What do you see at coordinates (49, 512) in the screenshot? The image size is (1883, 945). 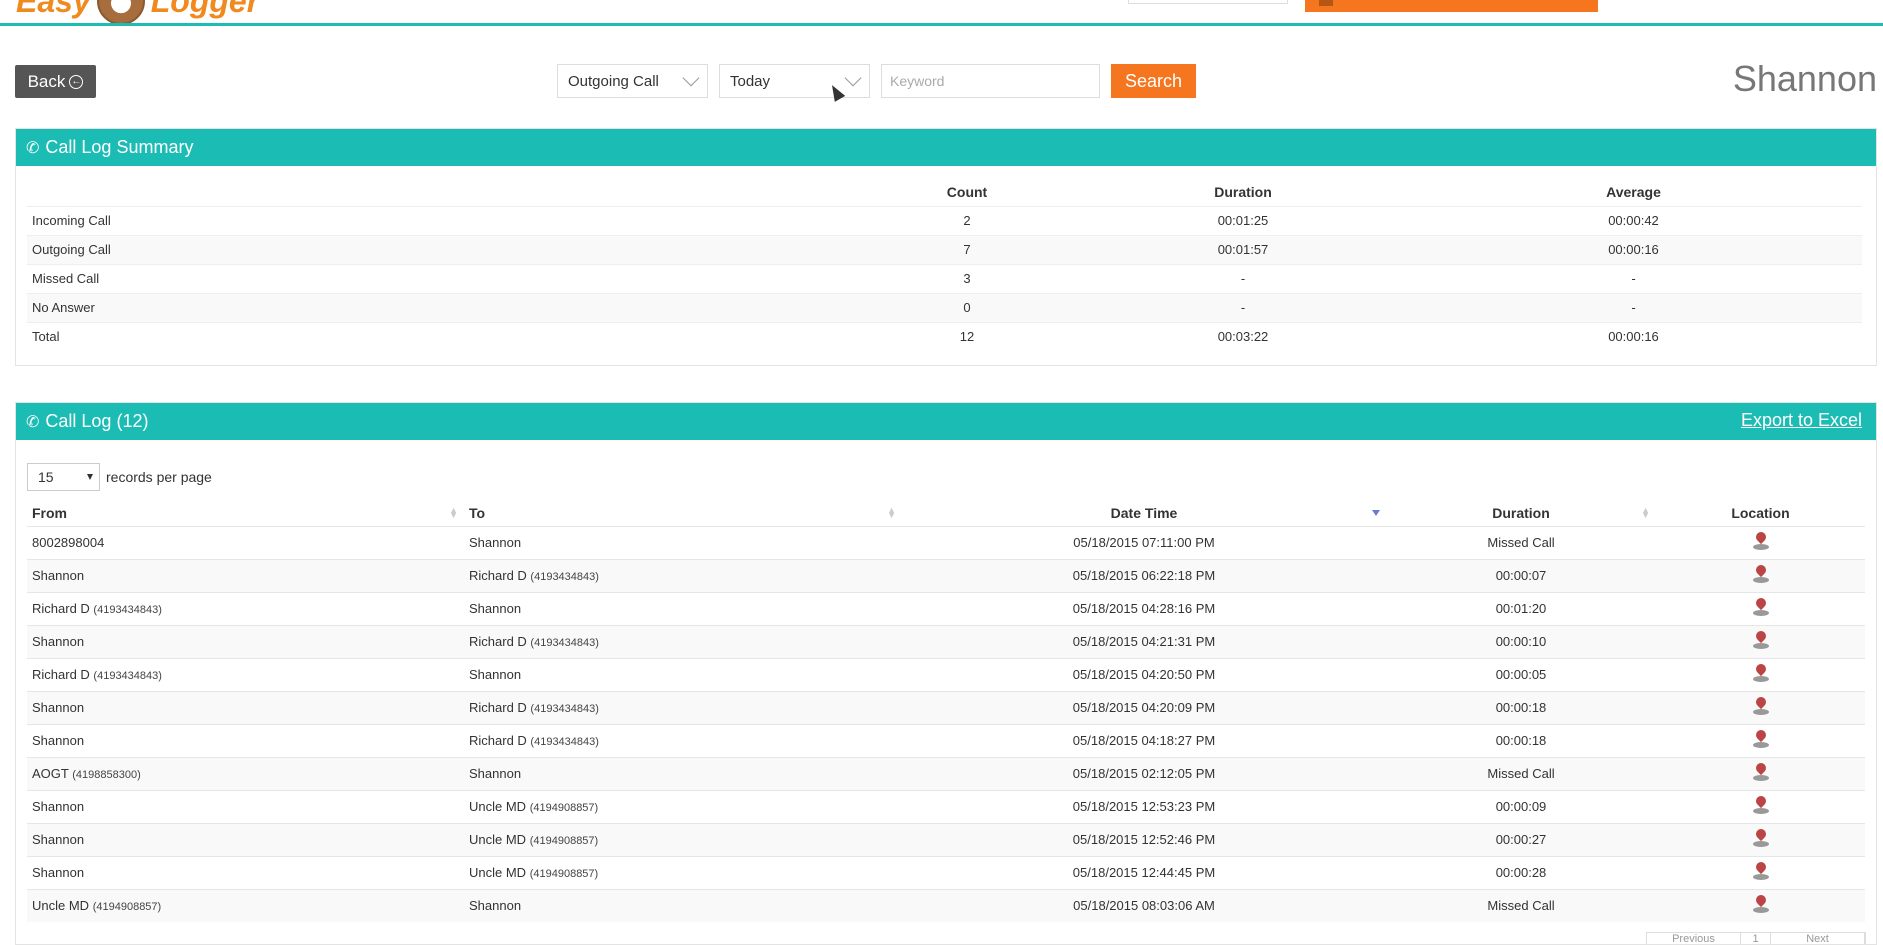 I see `col-header-from-label: From` at bounding box center [49, 512].